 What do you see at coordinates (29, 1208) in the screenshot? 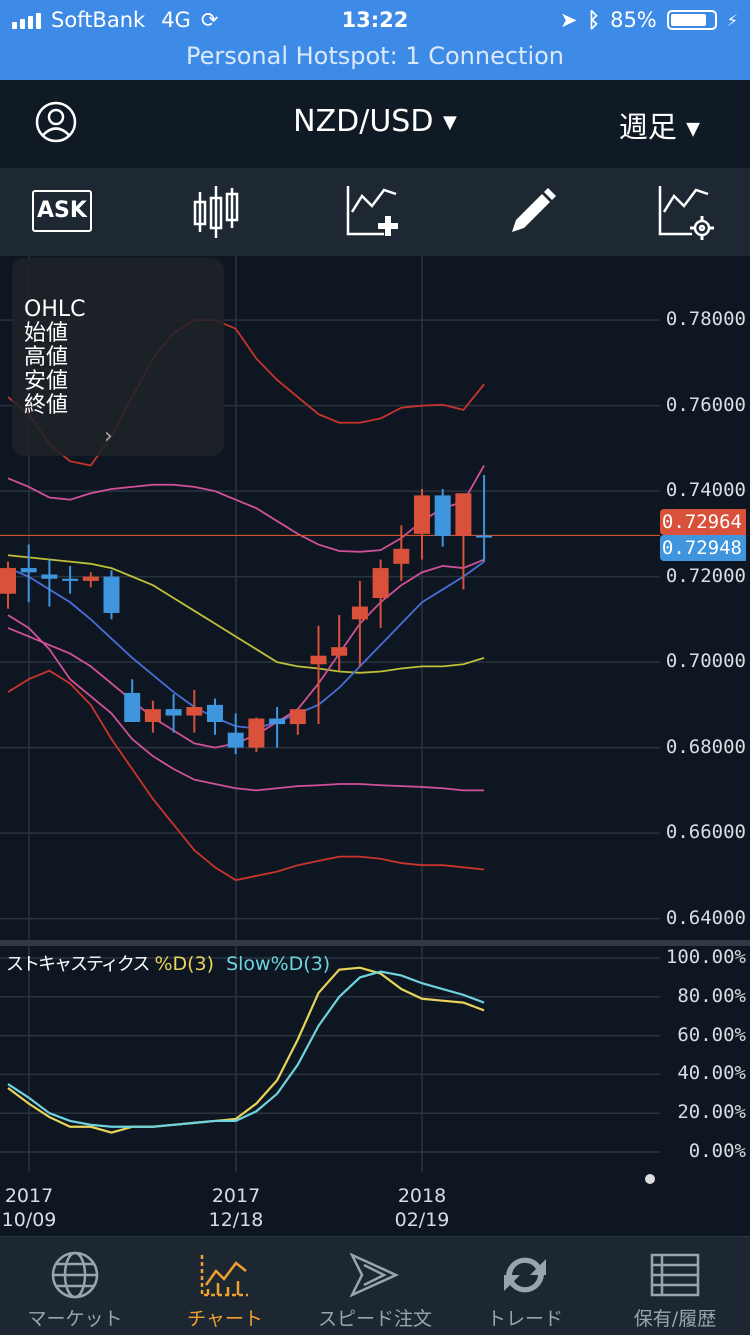
I see `time-label: 2017 10/09` at bounding box center [29, 1208].